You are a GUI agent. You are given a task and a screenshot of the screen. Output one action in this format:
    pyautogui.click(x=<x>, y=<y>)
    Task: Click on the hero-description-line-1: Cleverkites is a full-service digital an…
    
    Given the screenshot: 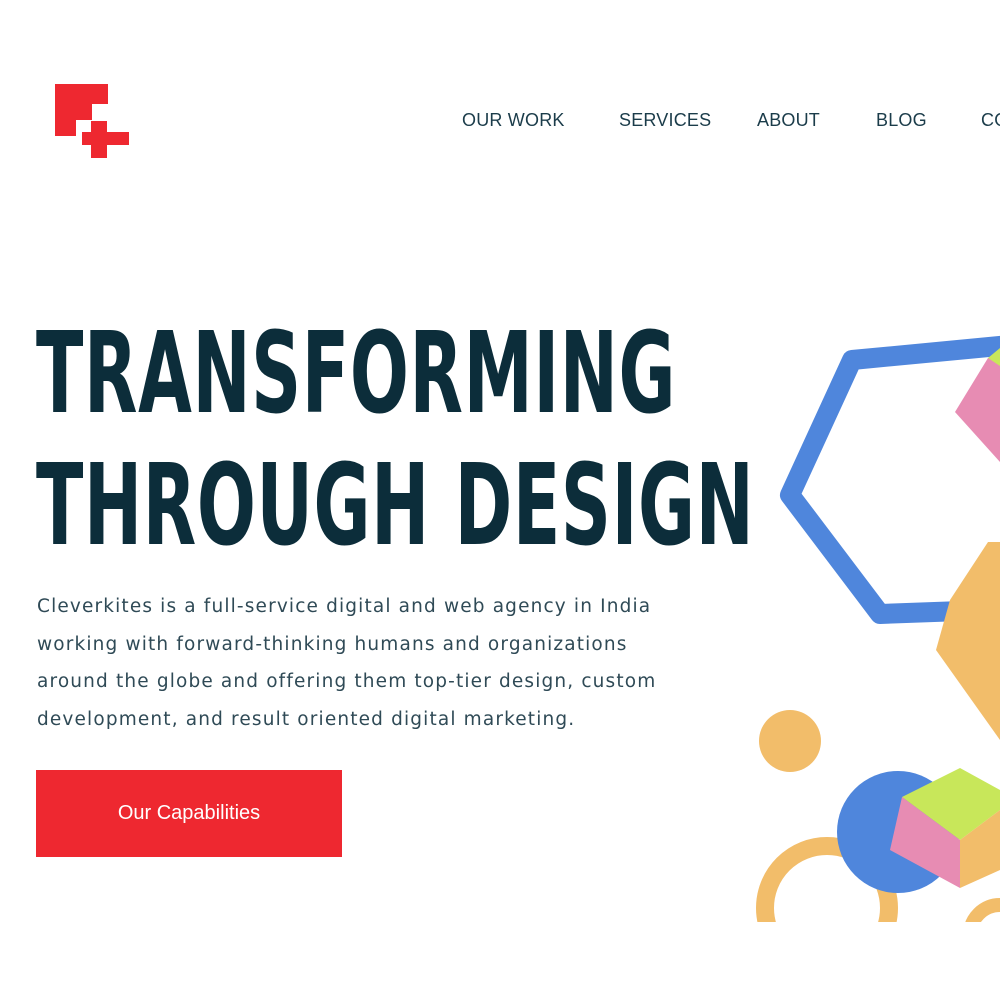 What is the action you would take?
    pyautogui.click(x=344, y=606)
    